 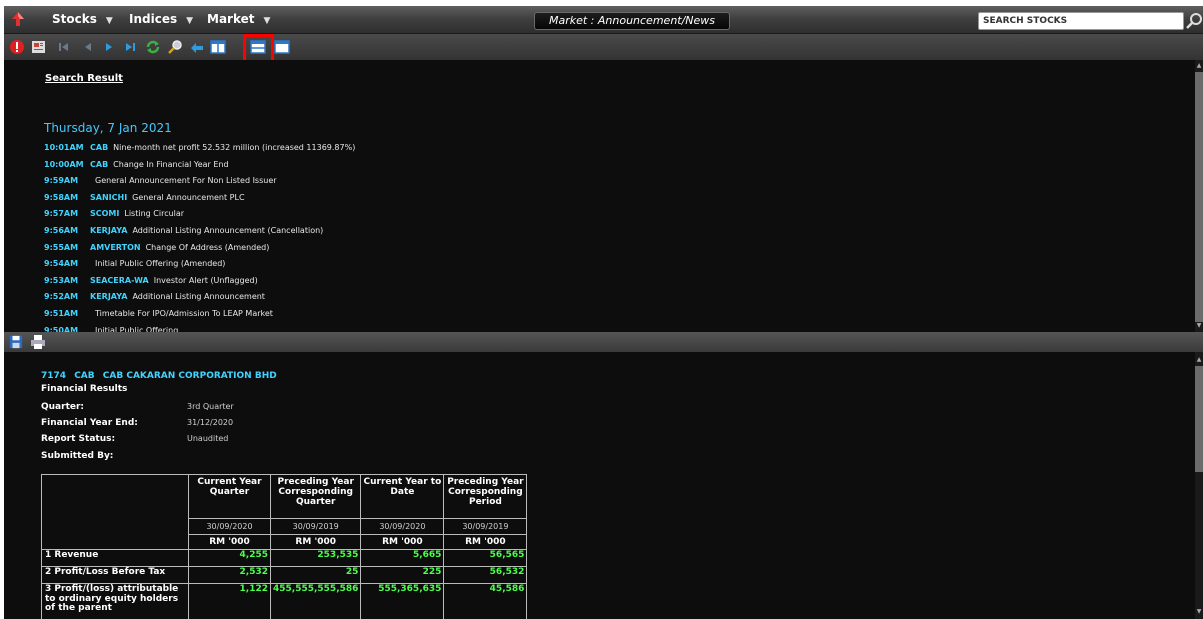 What do you see at coordinates (485, 575) in the screenshot?
I see `cell-value: 56,532` at bounding box center [485, 575].